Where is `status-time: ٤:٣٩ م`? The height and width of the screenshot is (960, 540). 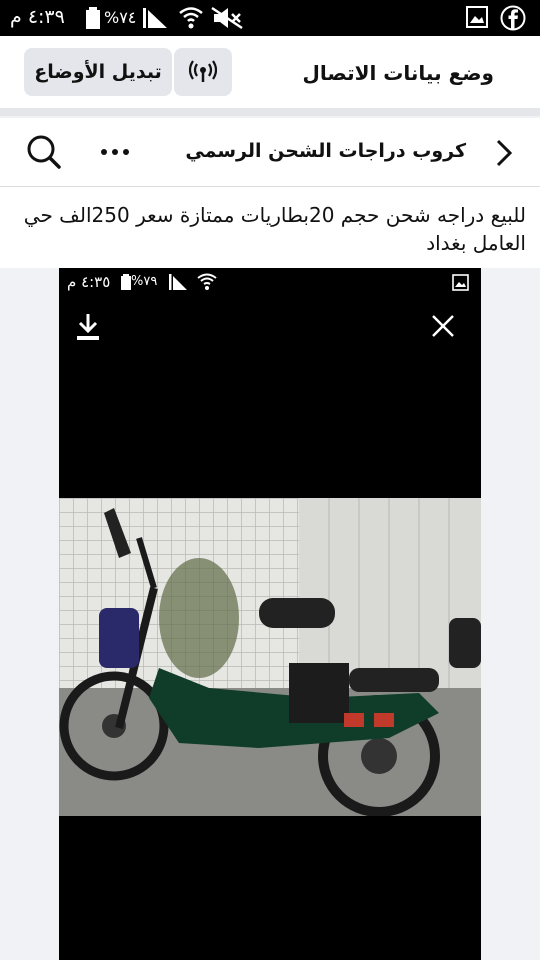
status-time: ٤:٣٩ م is located at coordinates (37, 17).